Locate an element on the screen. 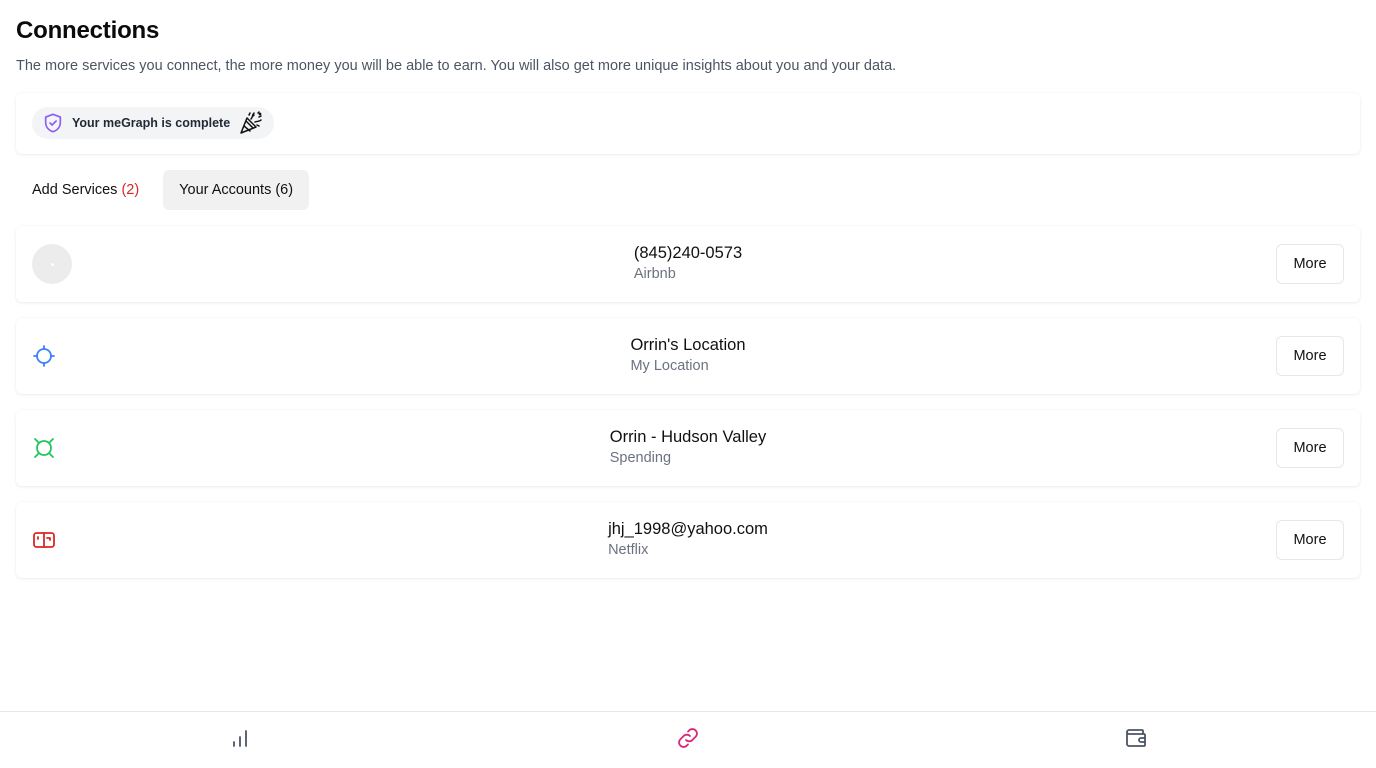  accounts-tabs: Add Services (2) Your Accounts (6) is located at coordinates (163, 190).